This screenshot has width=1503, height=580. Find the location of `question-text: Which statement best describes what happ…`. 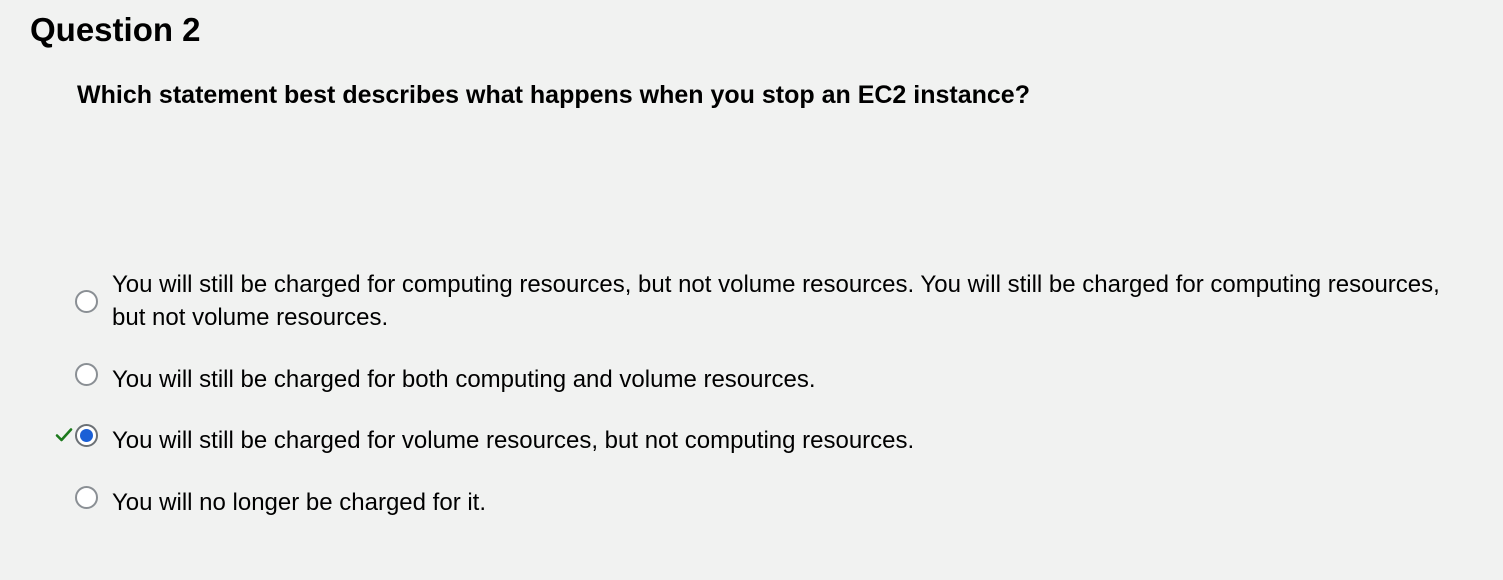

question-text: Which statement best describes what happ… is located at coordinates (553, 95).